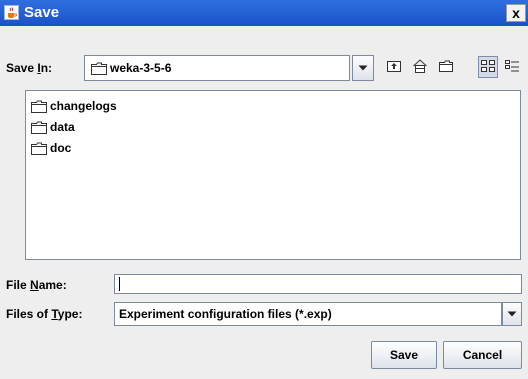 The image size is (528, 379). I want to click on java-cup-icon, so click(11, 12).